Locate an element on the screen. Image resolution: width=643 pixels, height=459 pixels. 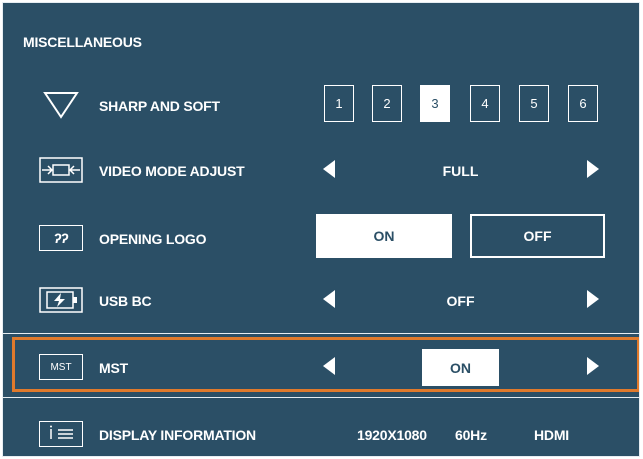
display-refresh-rate: 60Hz is located at coordinates (471, 435).